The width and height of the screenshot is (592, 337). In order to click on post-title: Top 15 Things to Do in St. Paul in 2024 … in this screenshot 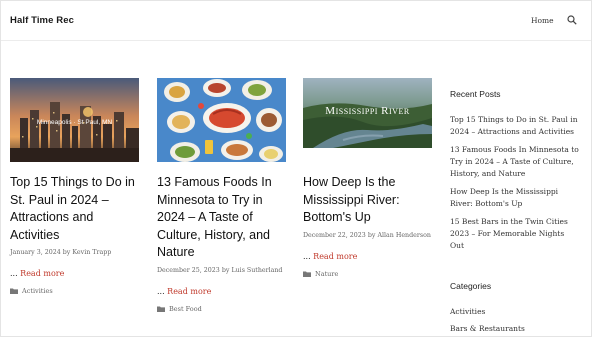, I will do `click(75, 209)`.